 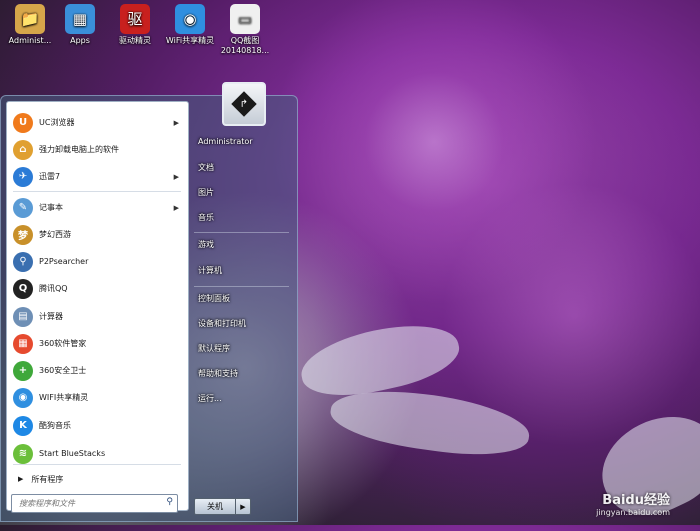 What do you see at coordinates (633, 512) in the screenshot?
I see `watermark-url: jingyan.baidu.com` at bounding box center [633, 512].